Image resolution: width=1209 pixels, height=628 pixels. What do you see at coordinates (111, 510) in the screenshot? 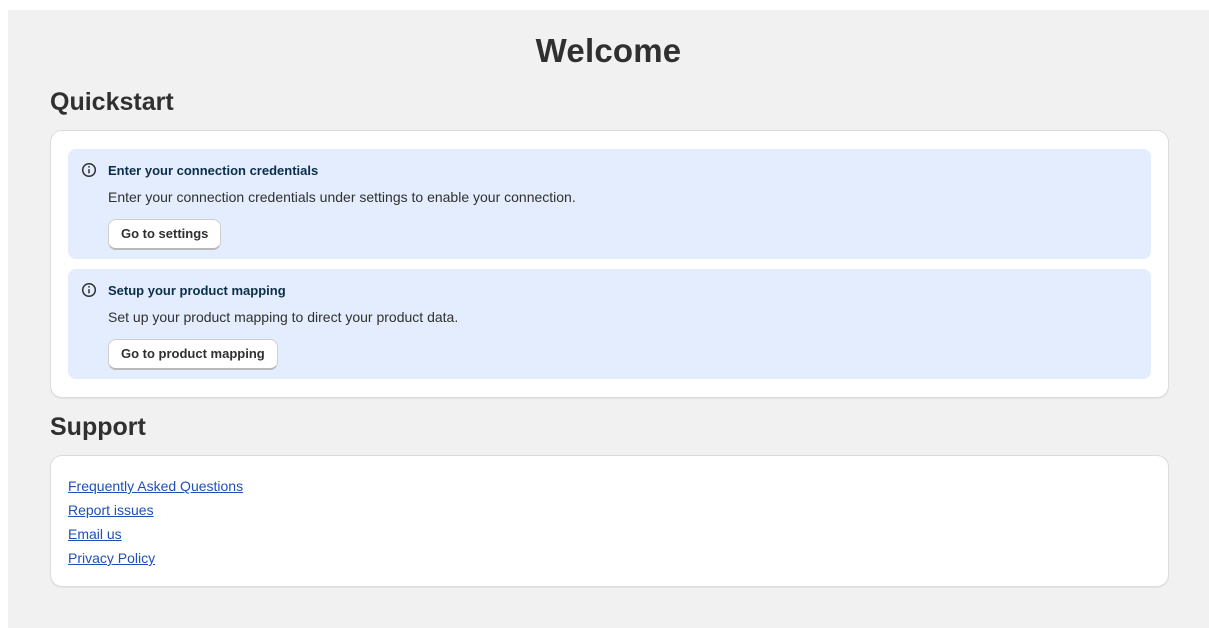
I see `report-issues-link: Report issues` at bounding box center [111, 510].